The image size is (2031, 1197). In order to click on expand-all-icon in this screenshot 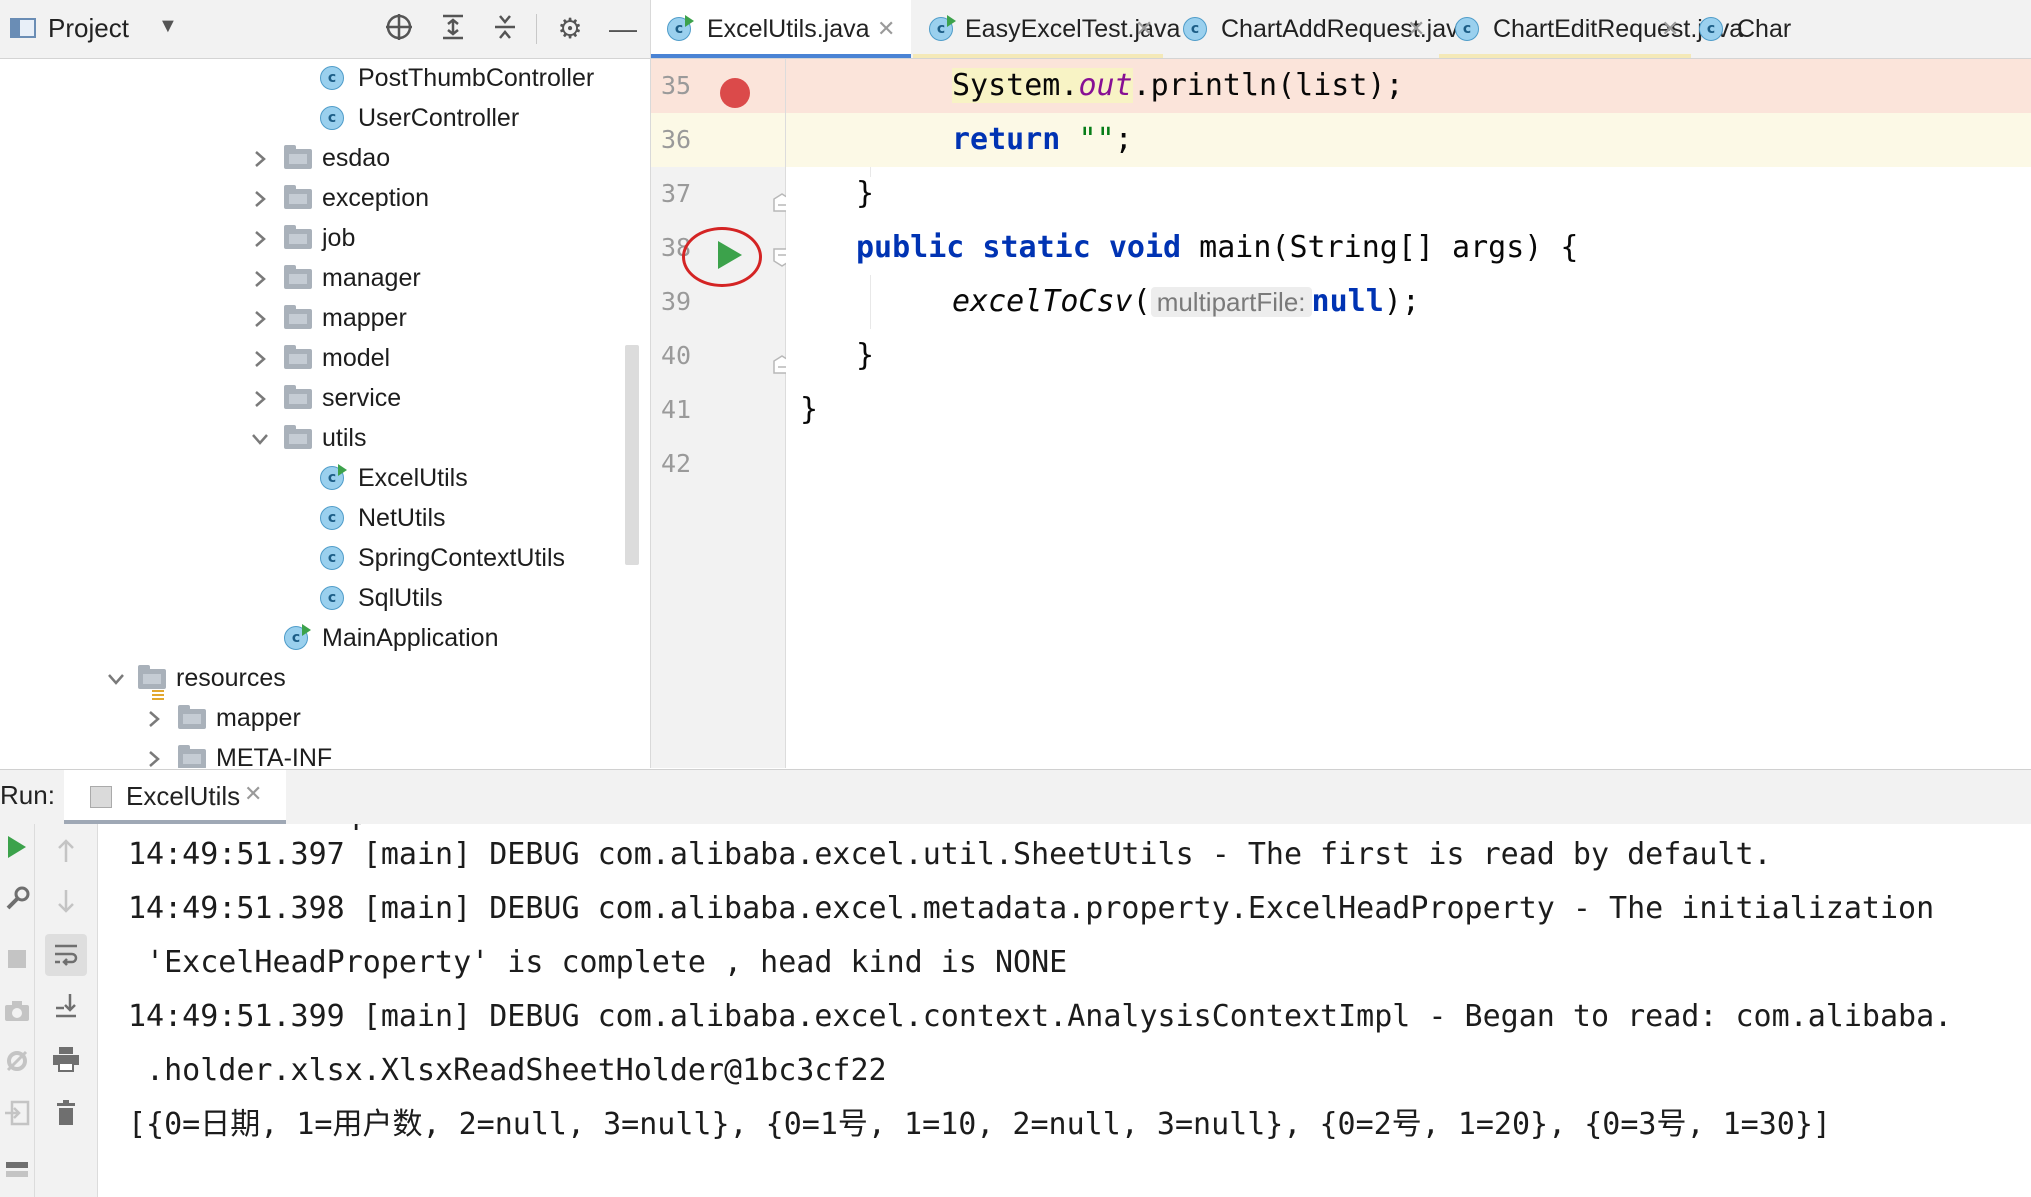, I will do `click(453, 29)`.